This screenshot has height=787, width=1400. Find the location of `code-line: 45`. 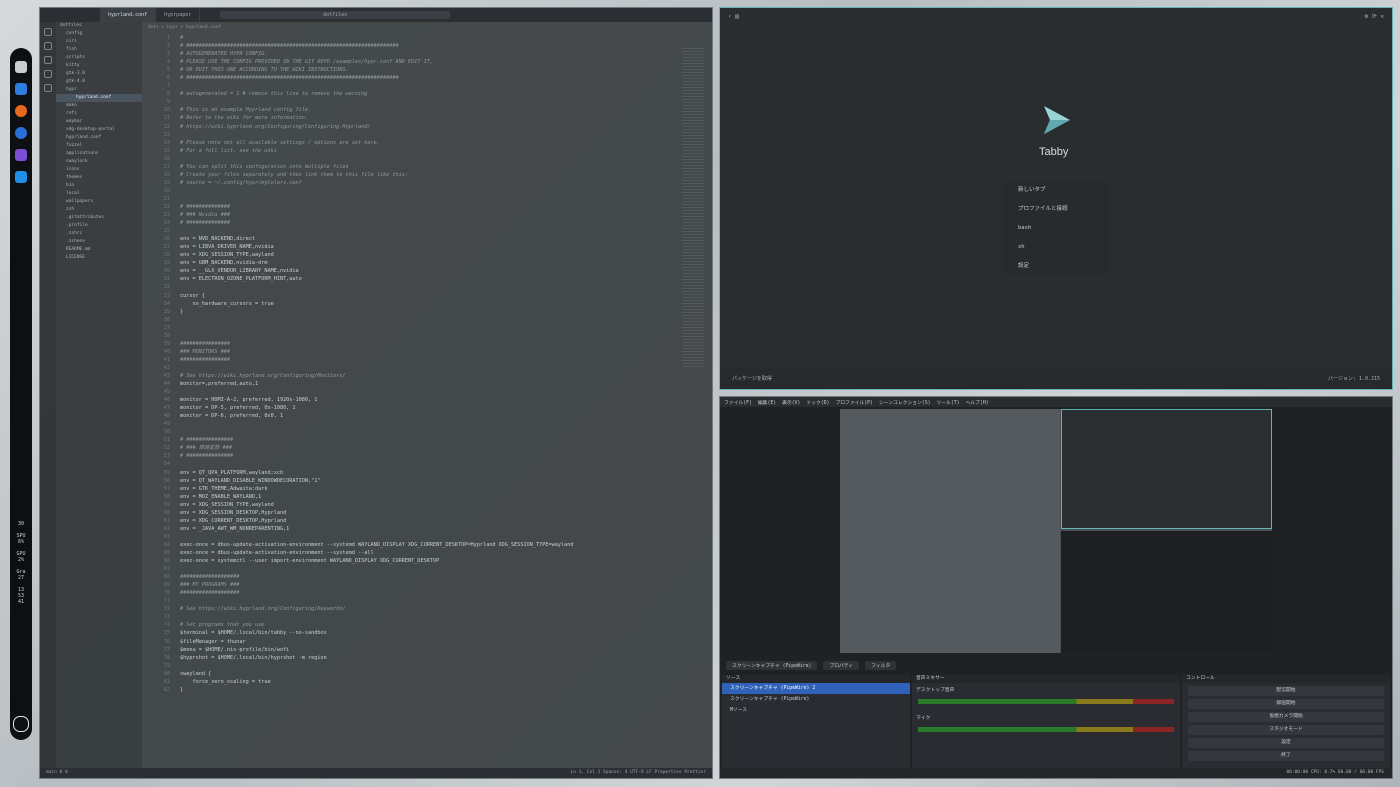

code-line: 45 is located at coordinates (410, 392).